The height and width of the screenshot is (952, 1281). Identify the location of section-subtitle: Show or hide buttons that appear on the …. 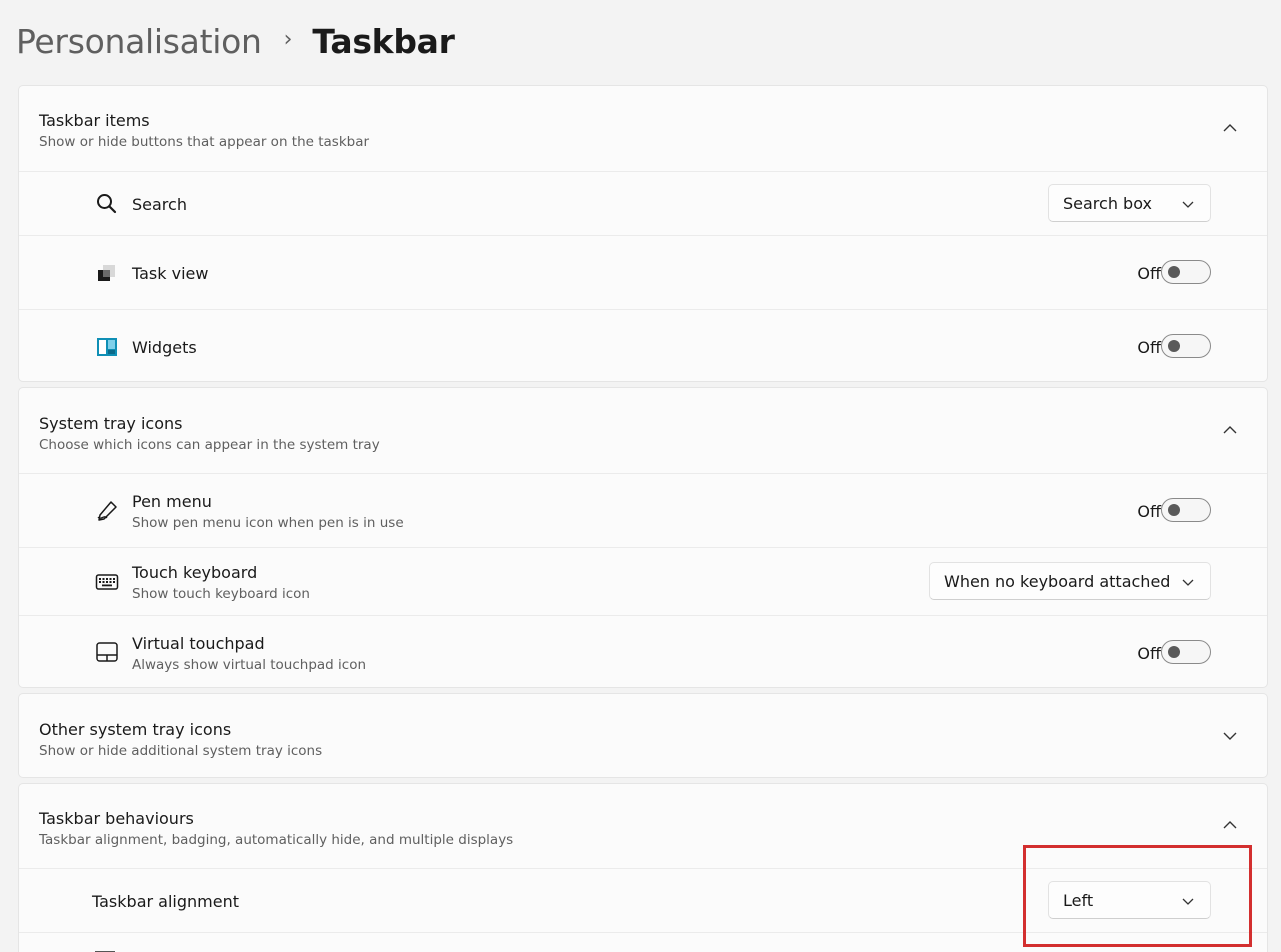
(204, 142).